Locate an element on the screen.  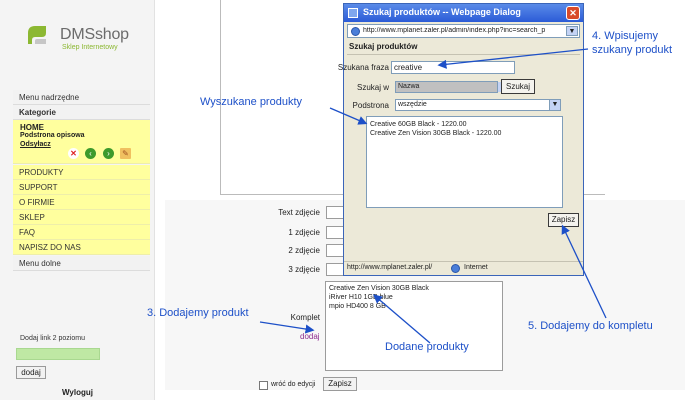
field-label: Szukaj w is located at coordinates (372, 87).